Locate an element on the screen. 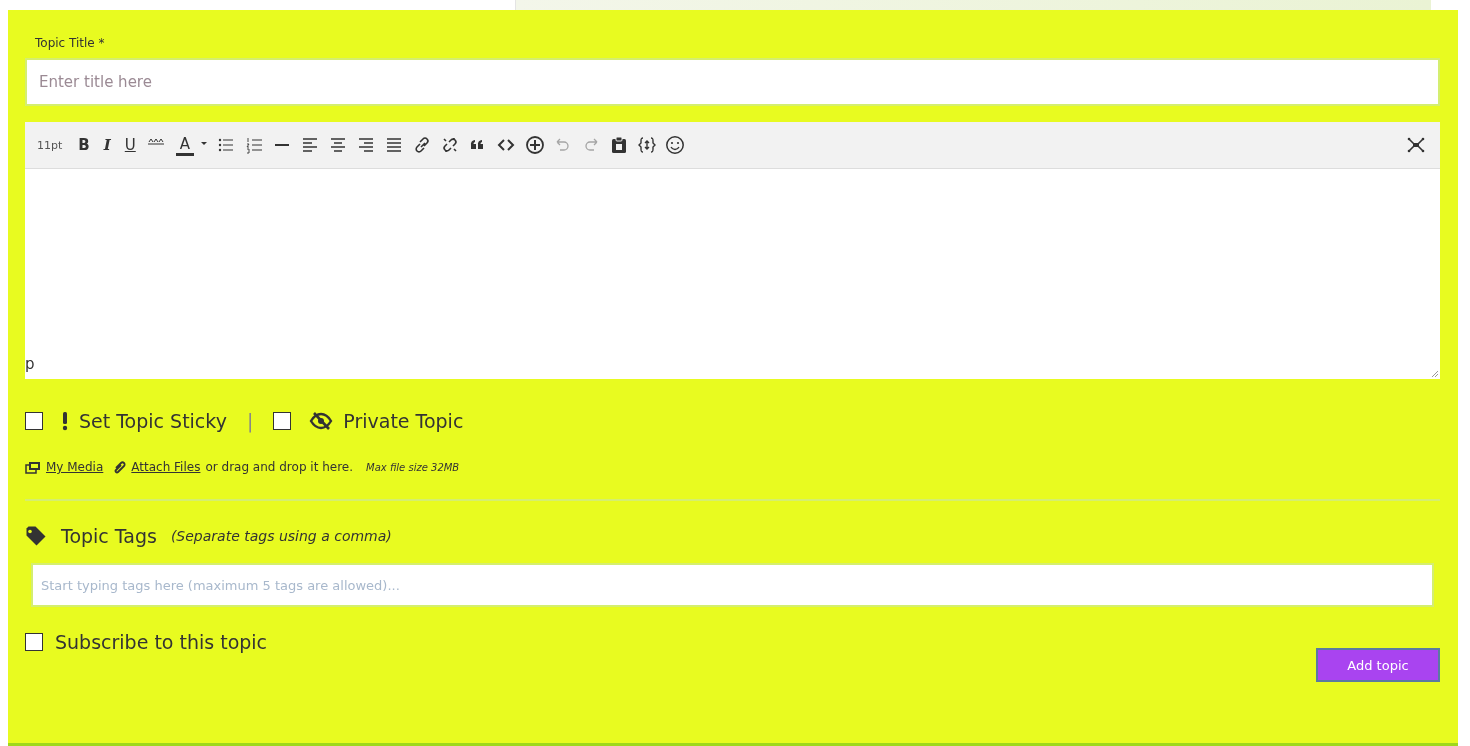  field-label: Topic Title * is located at coordinates (70, 44).